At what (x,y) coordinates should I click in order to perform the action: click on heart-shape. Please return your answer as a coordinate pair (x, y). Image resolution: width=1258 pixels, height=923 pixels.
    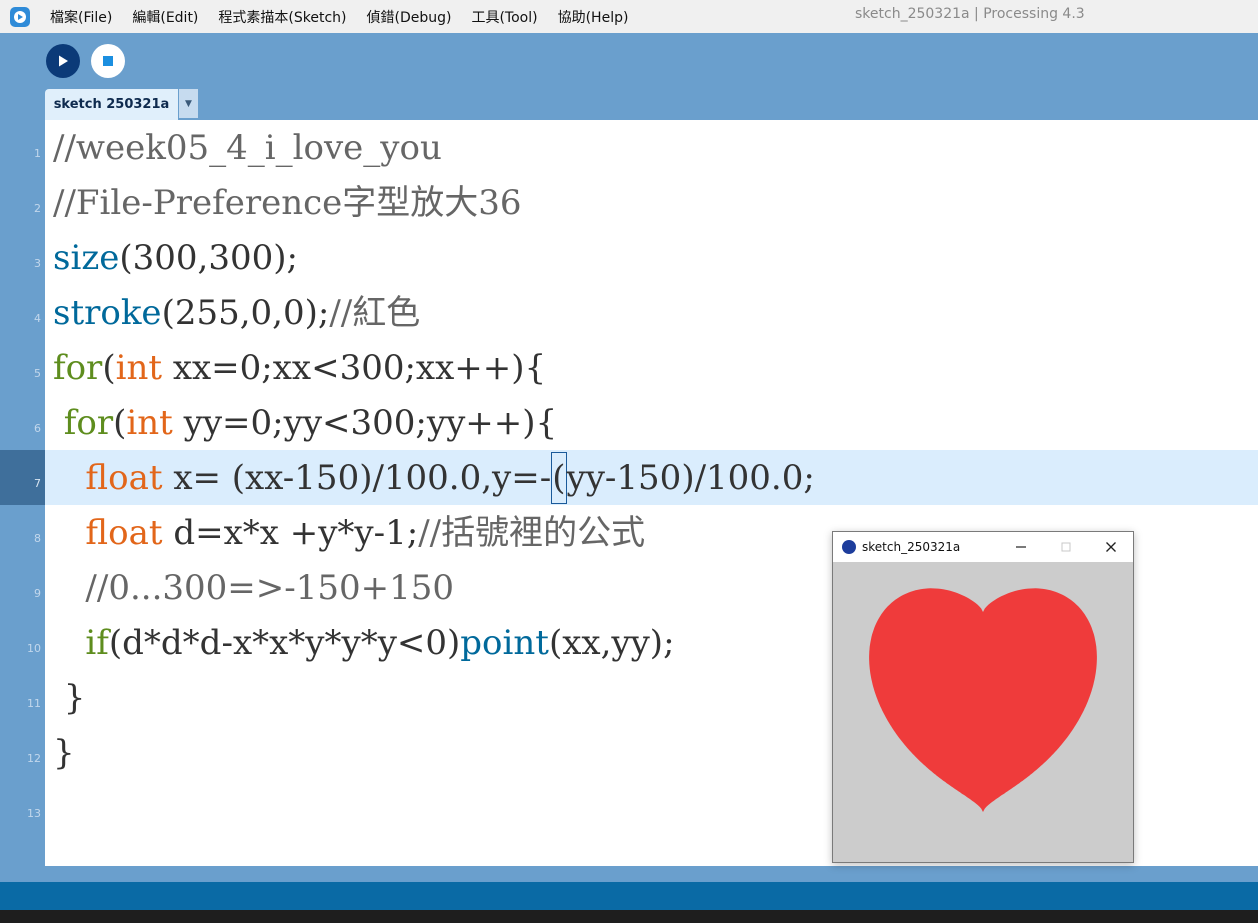
    Looking at the image, I should click on (983, 700).